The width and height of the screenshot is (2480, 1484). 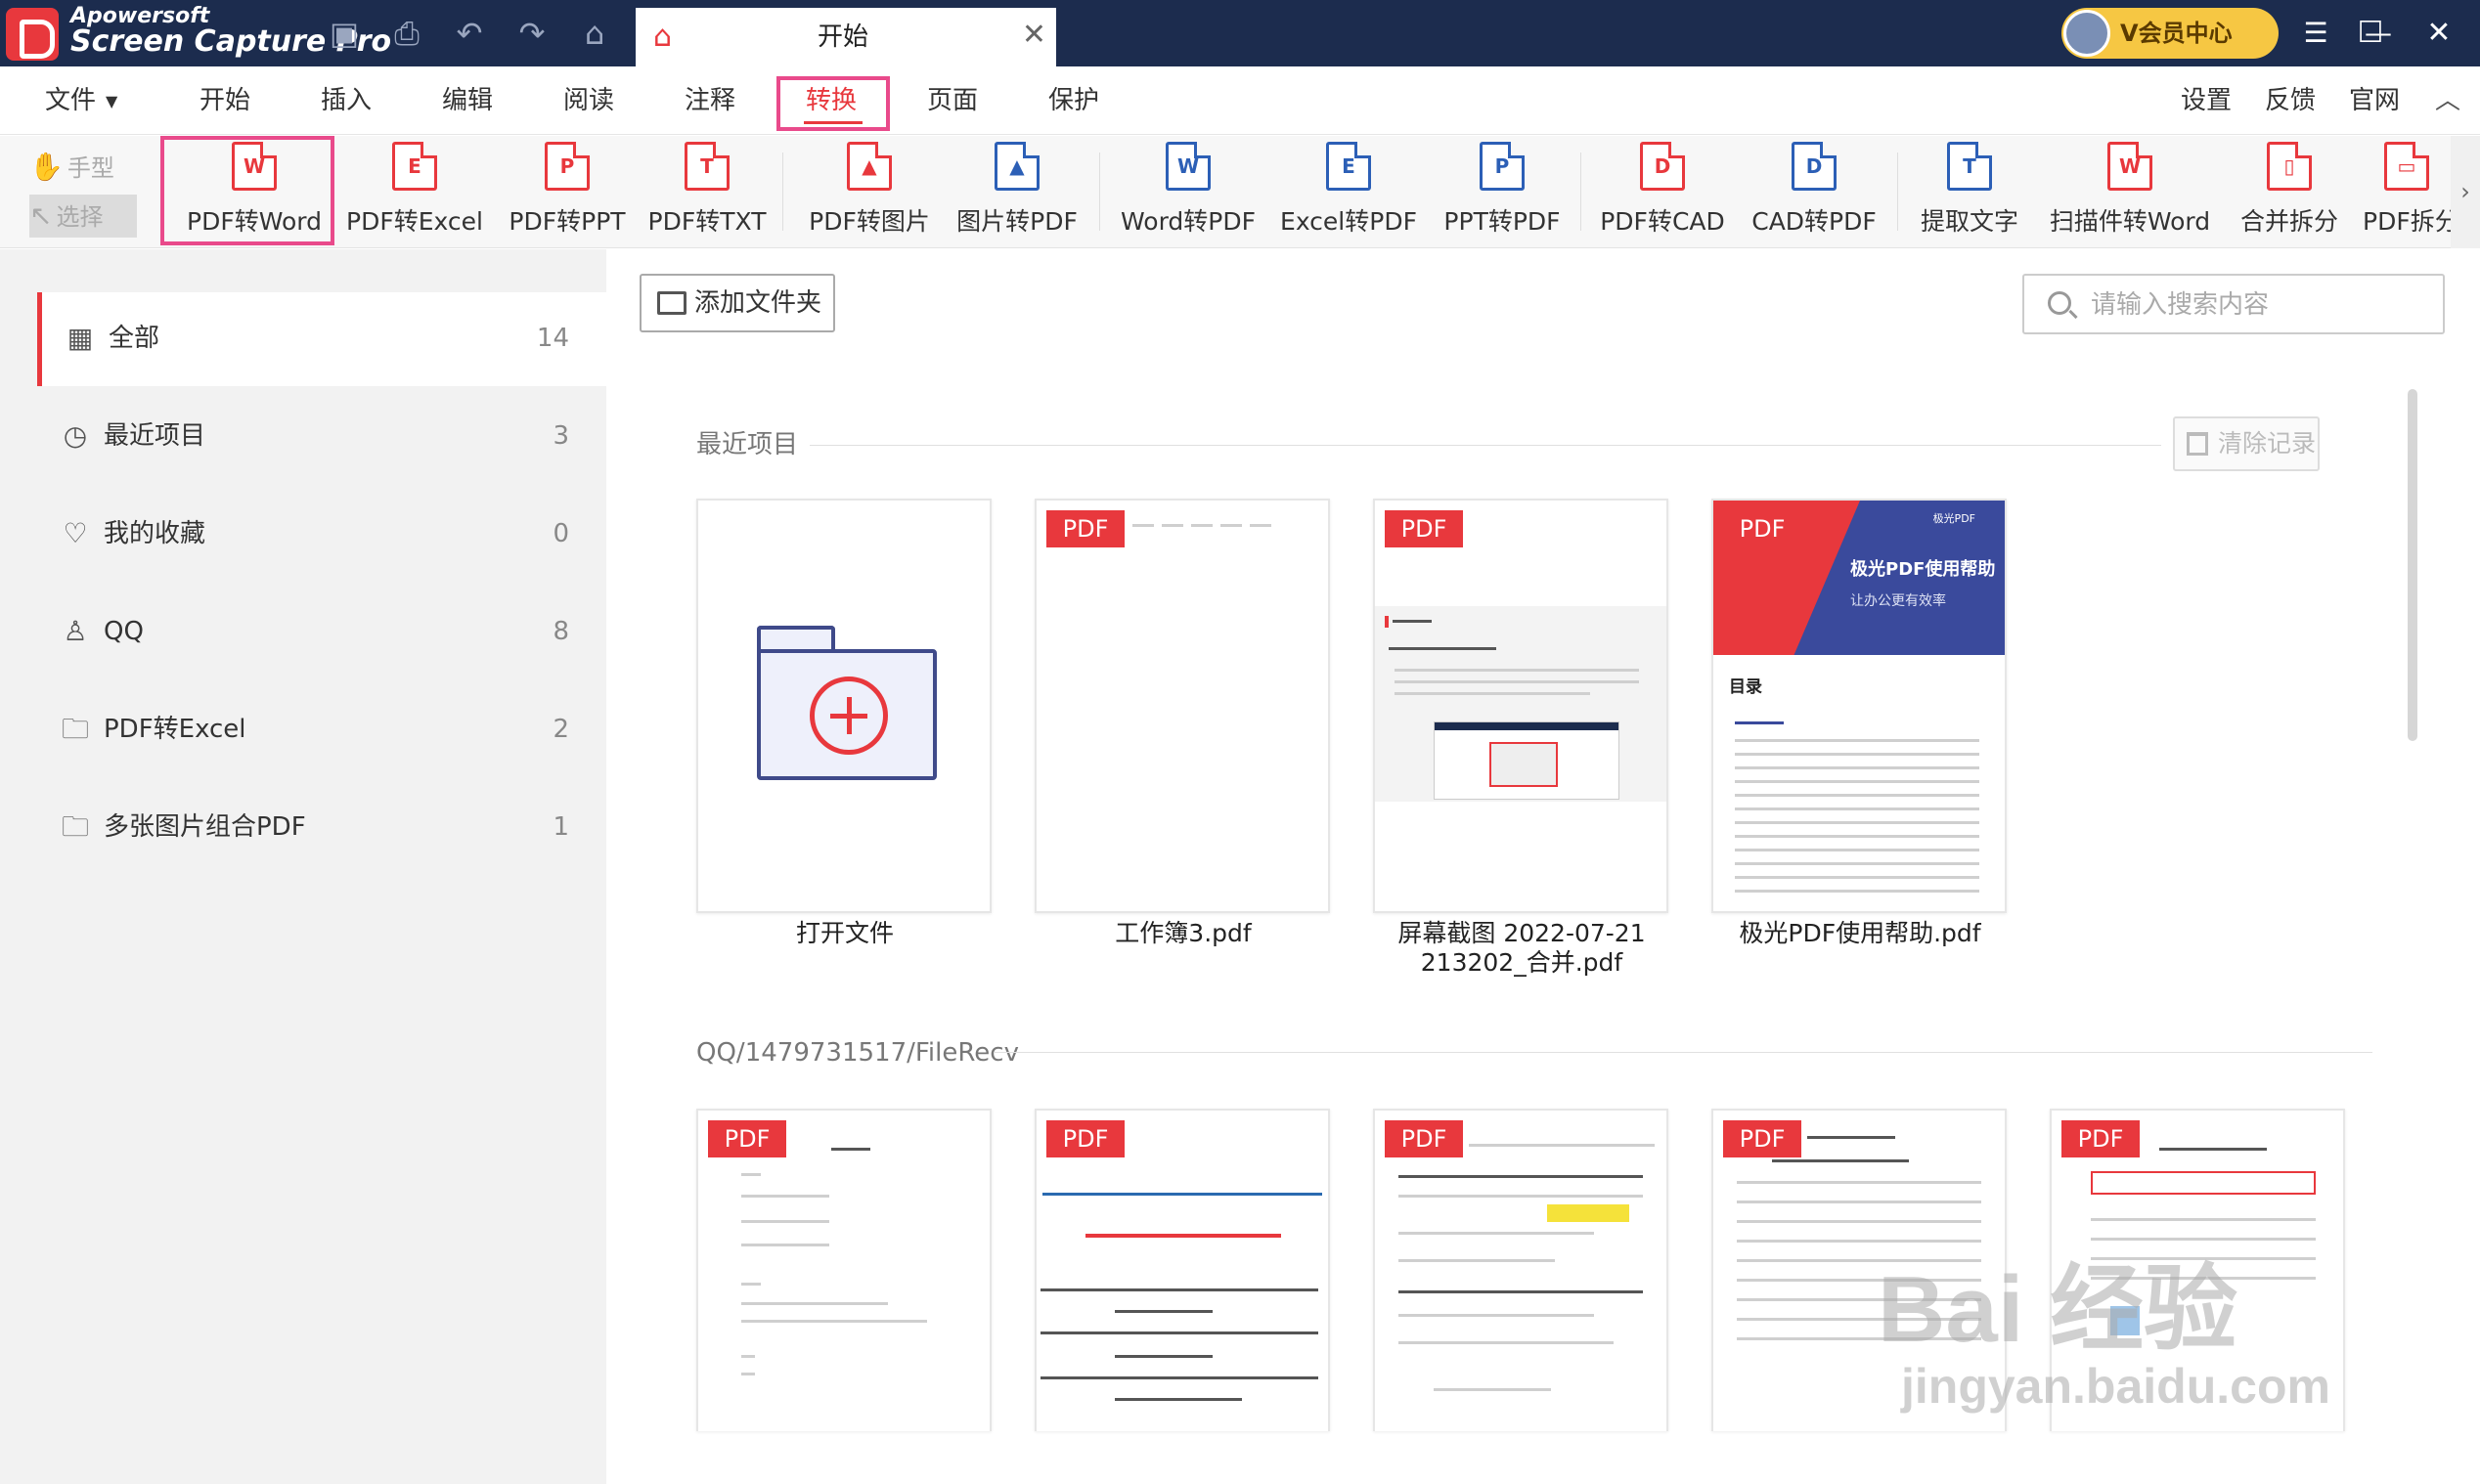 I want to click on menu-read: 阅读, so click(x=588, y=100).